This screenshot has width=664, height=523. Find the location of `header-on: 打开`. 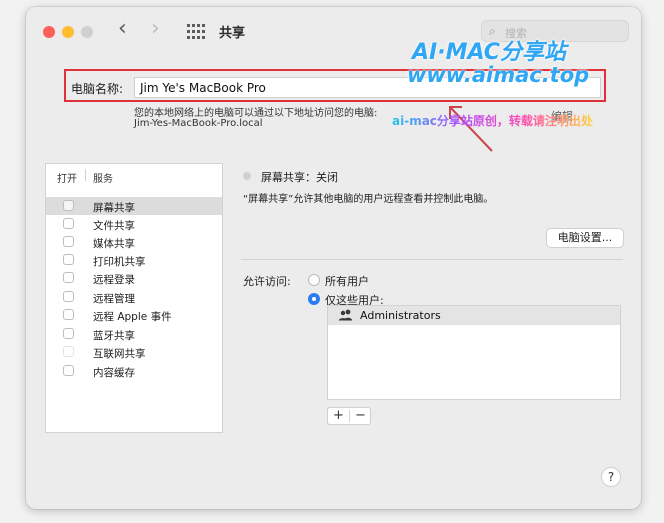

header-on: 打开 is located at coordinates (67, 179).